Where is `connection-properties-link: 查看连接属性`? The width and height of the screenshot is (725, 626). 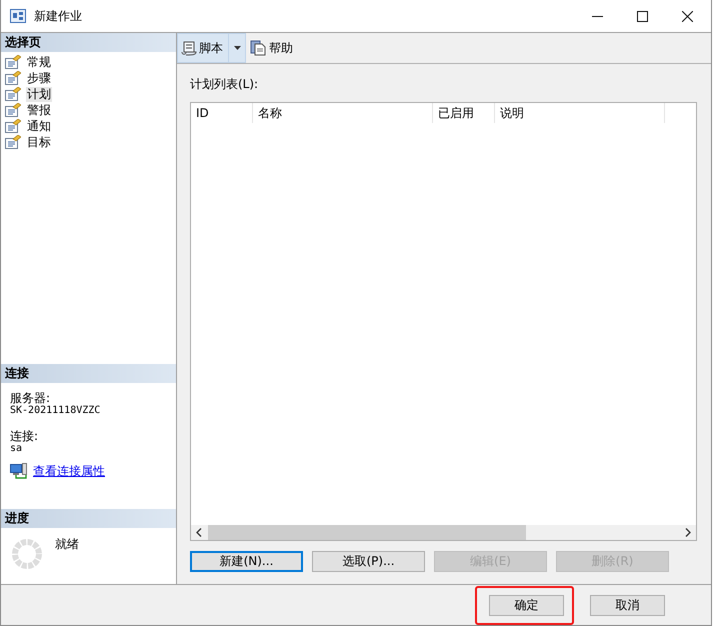
connection-properties-link: 查看连接属性 is located at coordinates (69, 471).